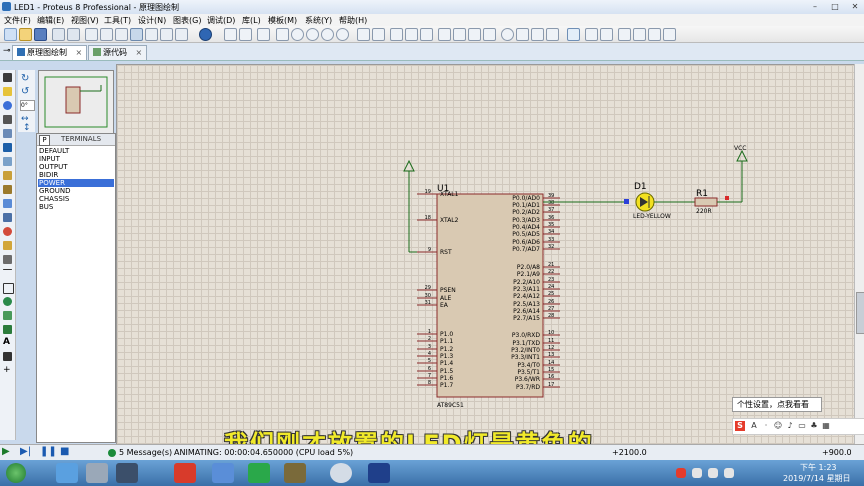  Describe the element at coordinates (507, 34) in the screenshot. I see `pick-device-icon` at that location.